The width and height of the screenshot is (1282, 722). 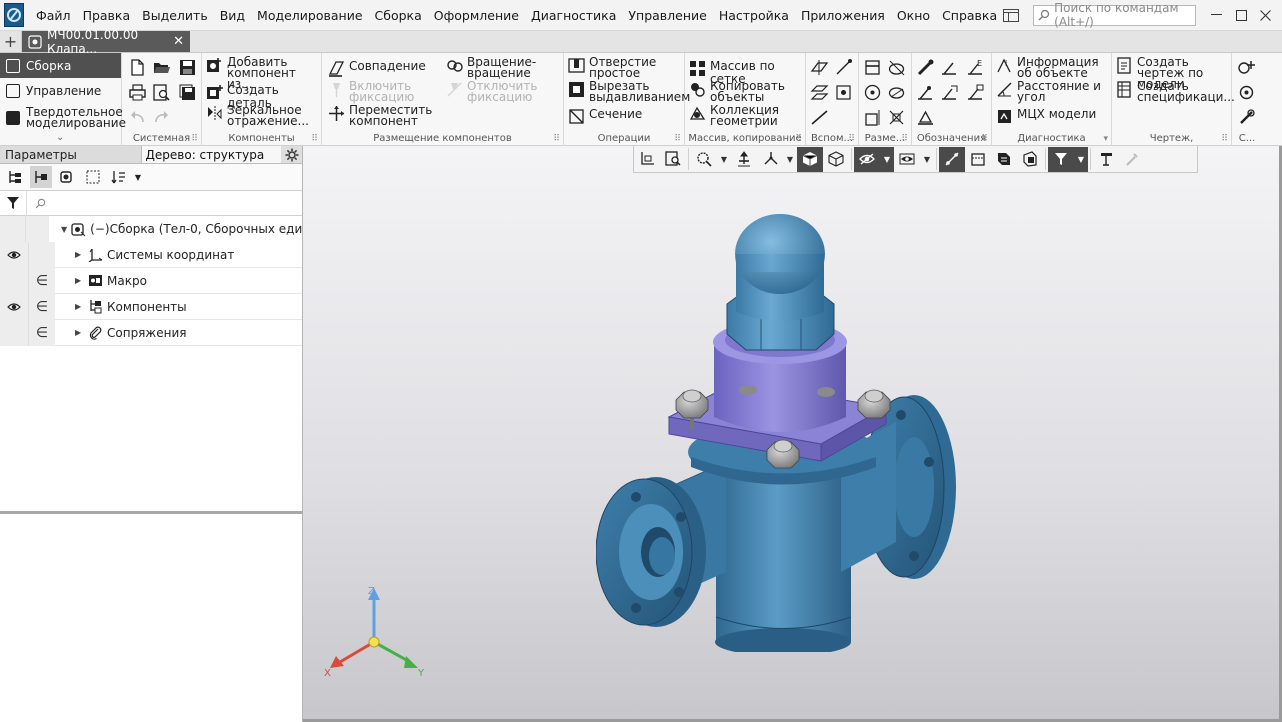 I want to click on weld-mark-icon, so click(x=925, y=92).